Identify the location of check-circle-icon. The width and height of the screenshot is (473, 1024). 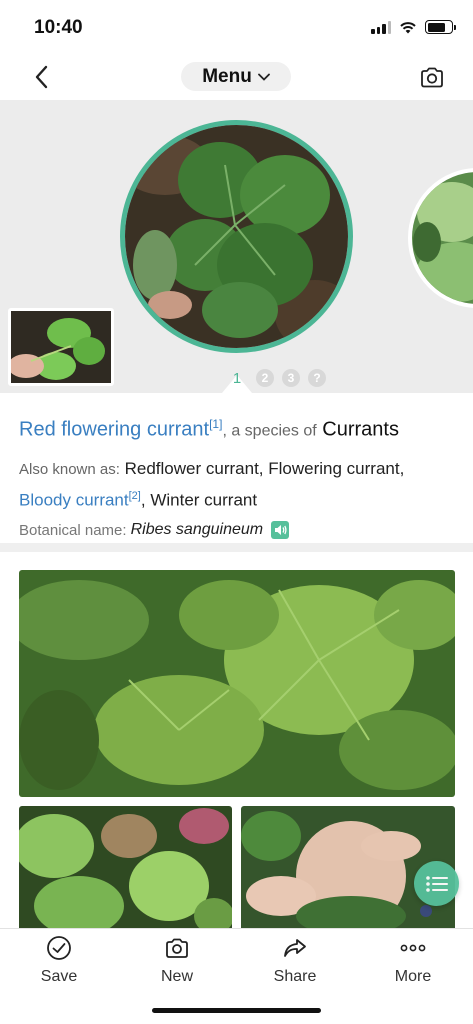
(59, 948).